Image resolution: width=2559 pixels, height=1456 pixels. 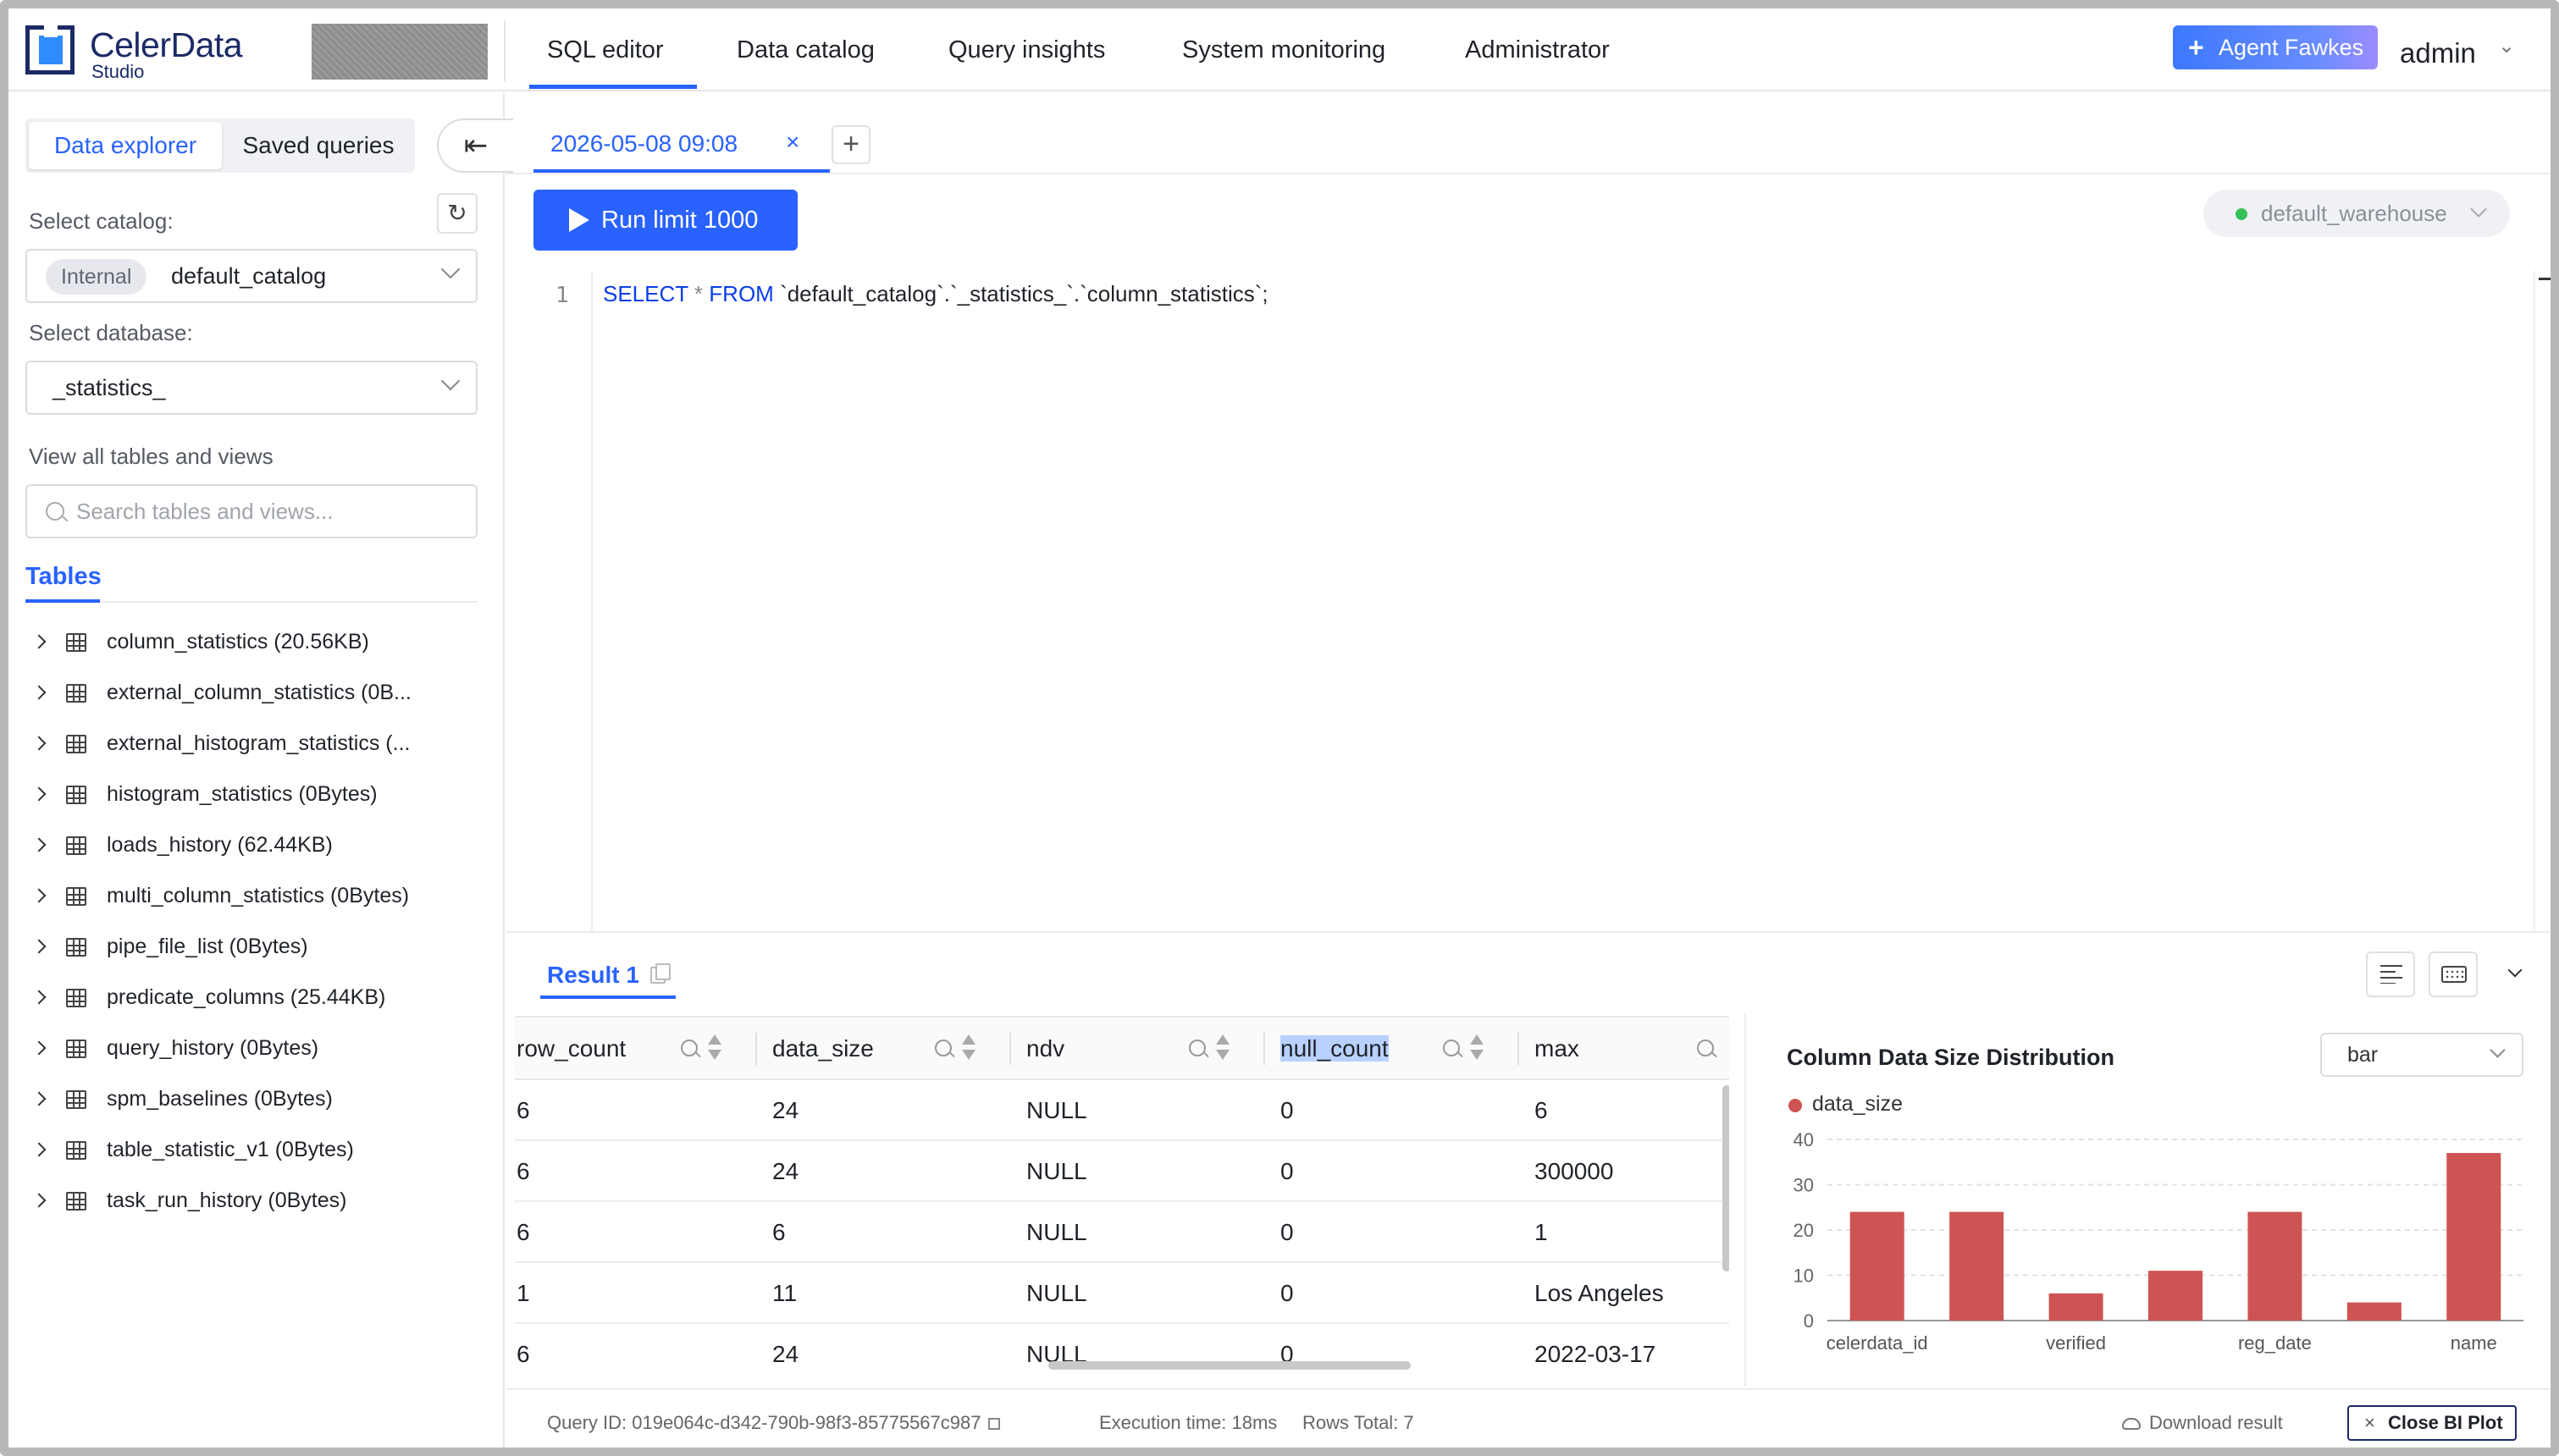 What do you see at coordinates (1358, 1422) in the screenshot?
I see `rows-total: Rows Total: 7` at bounding box center [1358, 1422].